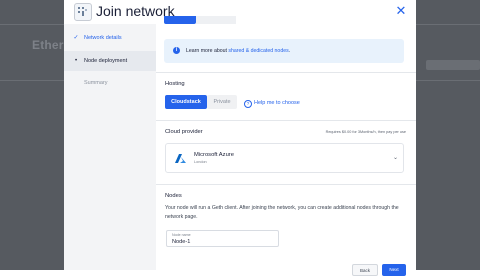 This screenshot has height=277, width=480. What do you see at coordinates (181, 235) in the screenshot?
I see `node-name-field-label: Node name` at bounding box center [181, 235].